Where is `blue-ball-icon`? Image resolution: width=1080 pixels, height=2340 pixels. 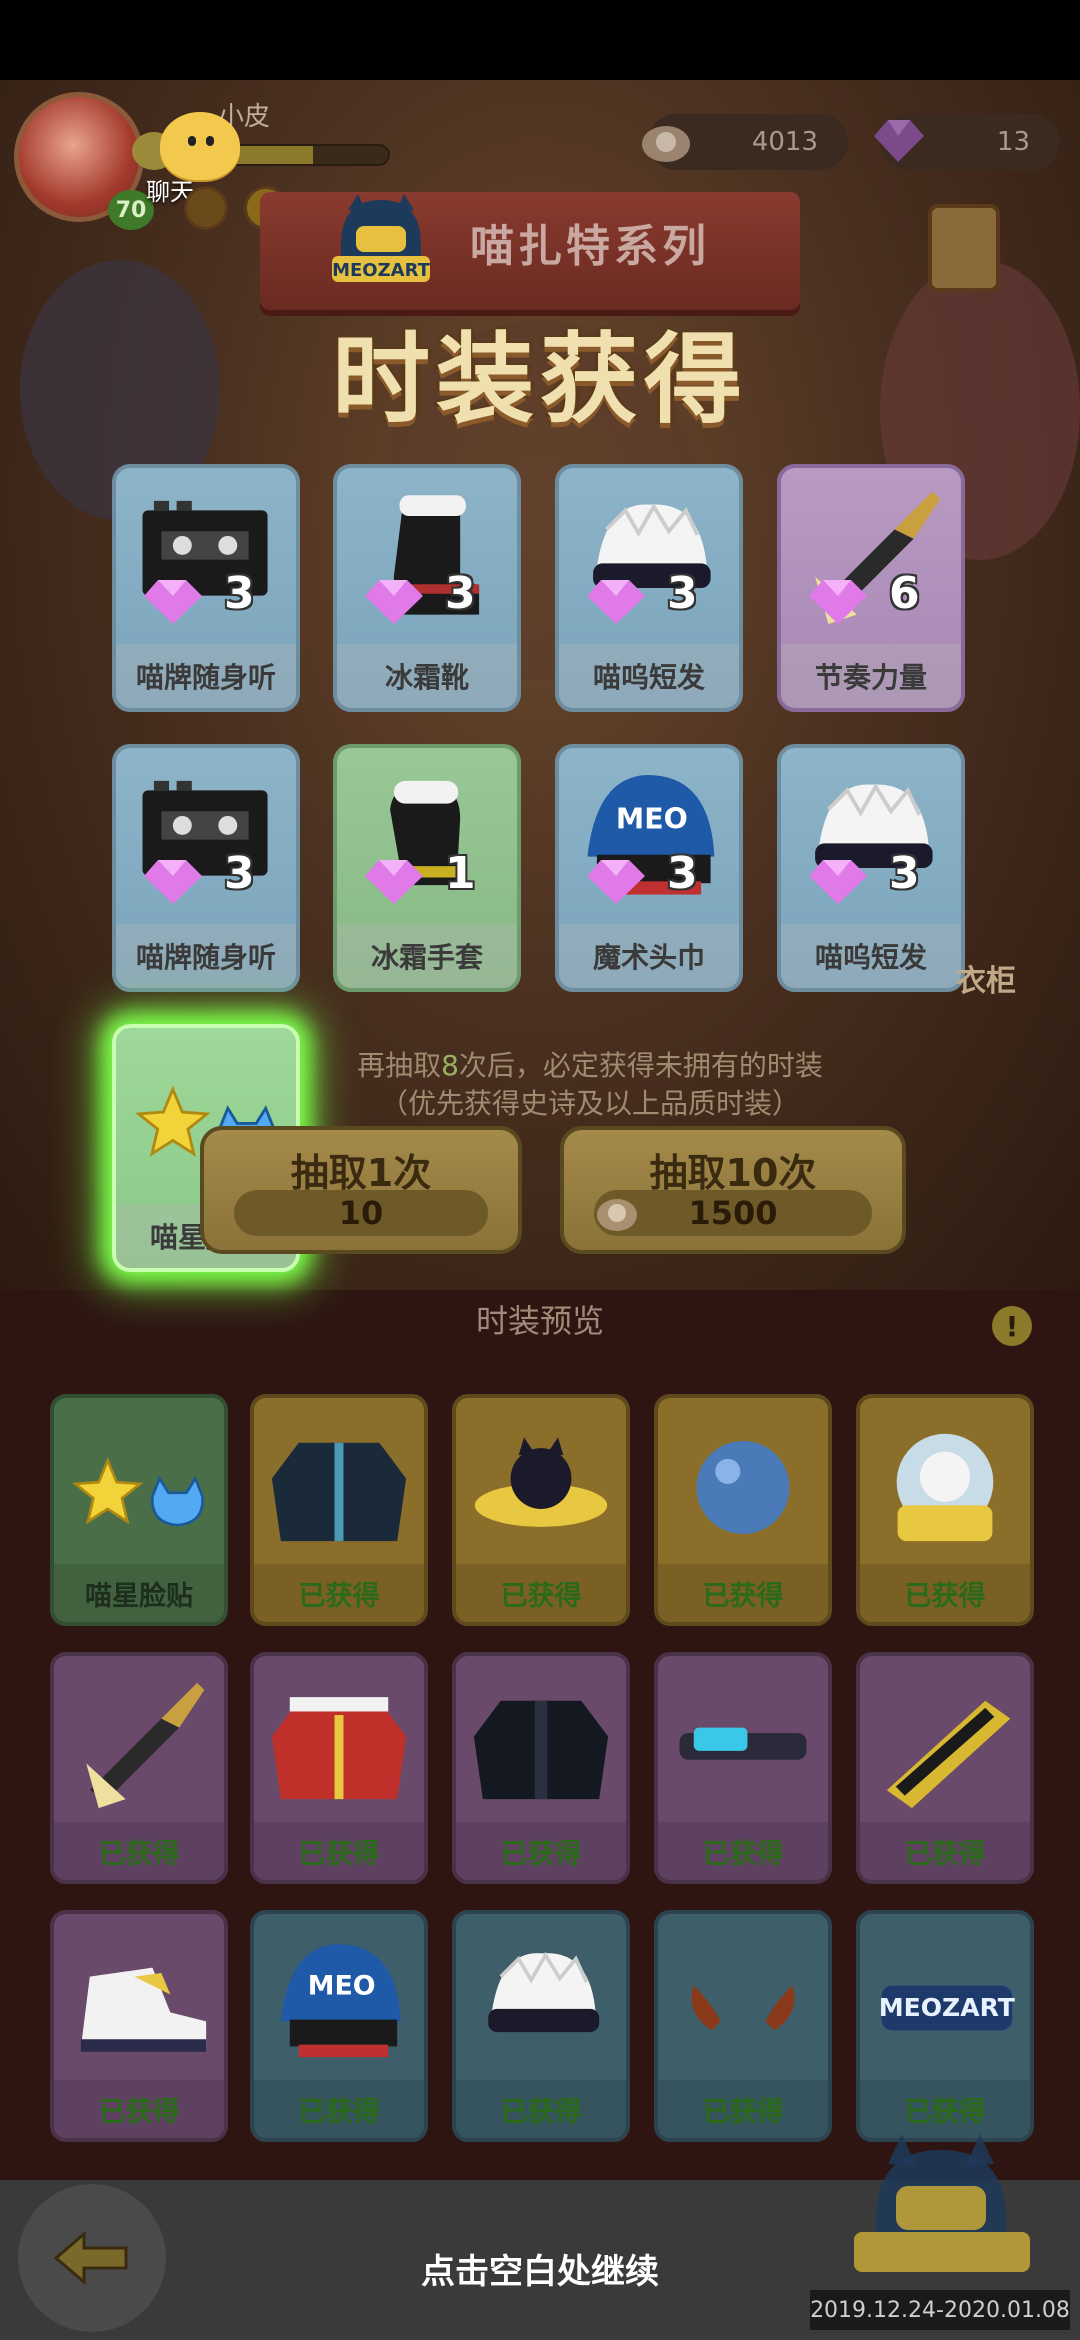 blue-ball-icon is located at coordinates (743, 1487).